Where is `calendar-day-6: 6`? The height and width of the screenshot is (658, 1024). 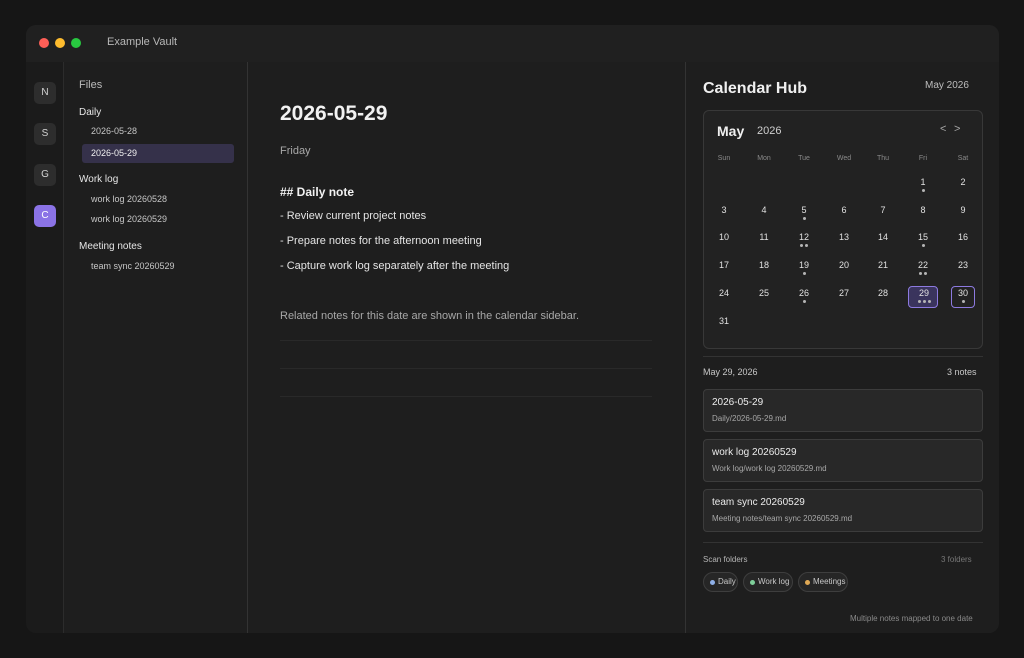
calendar-day-6: 6 is located at coordinates (844, 214).